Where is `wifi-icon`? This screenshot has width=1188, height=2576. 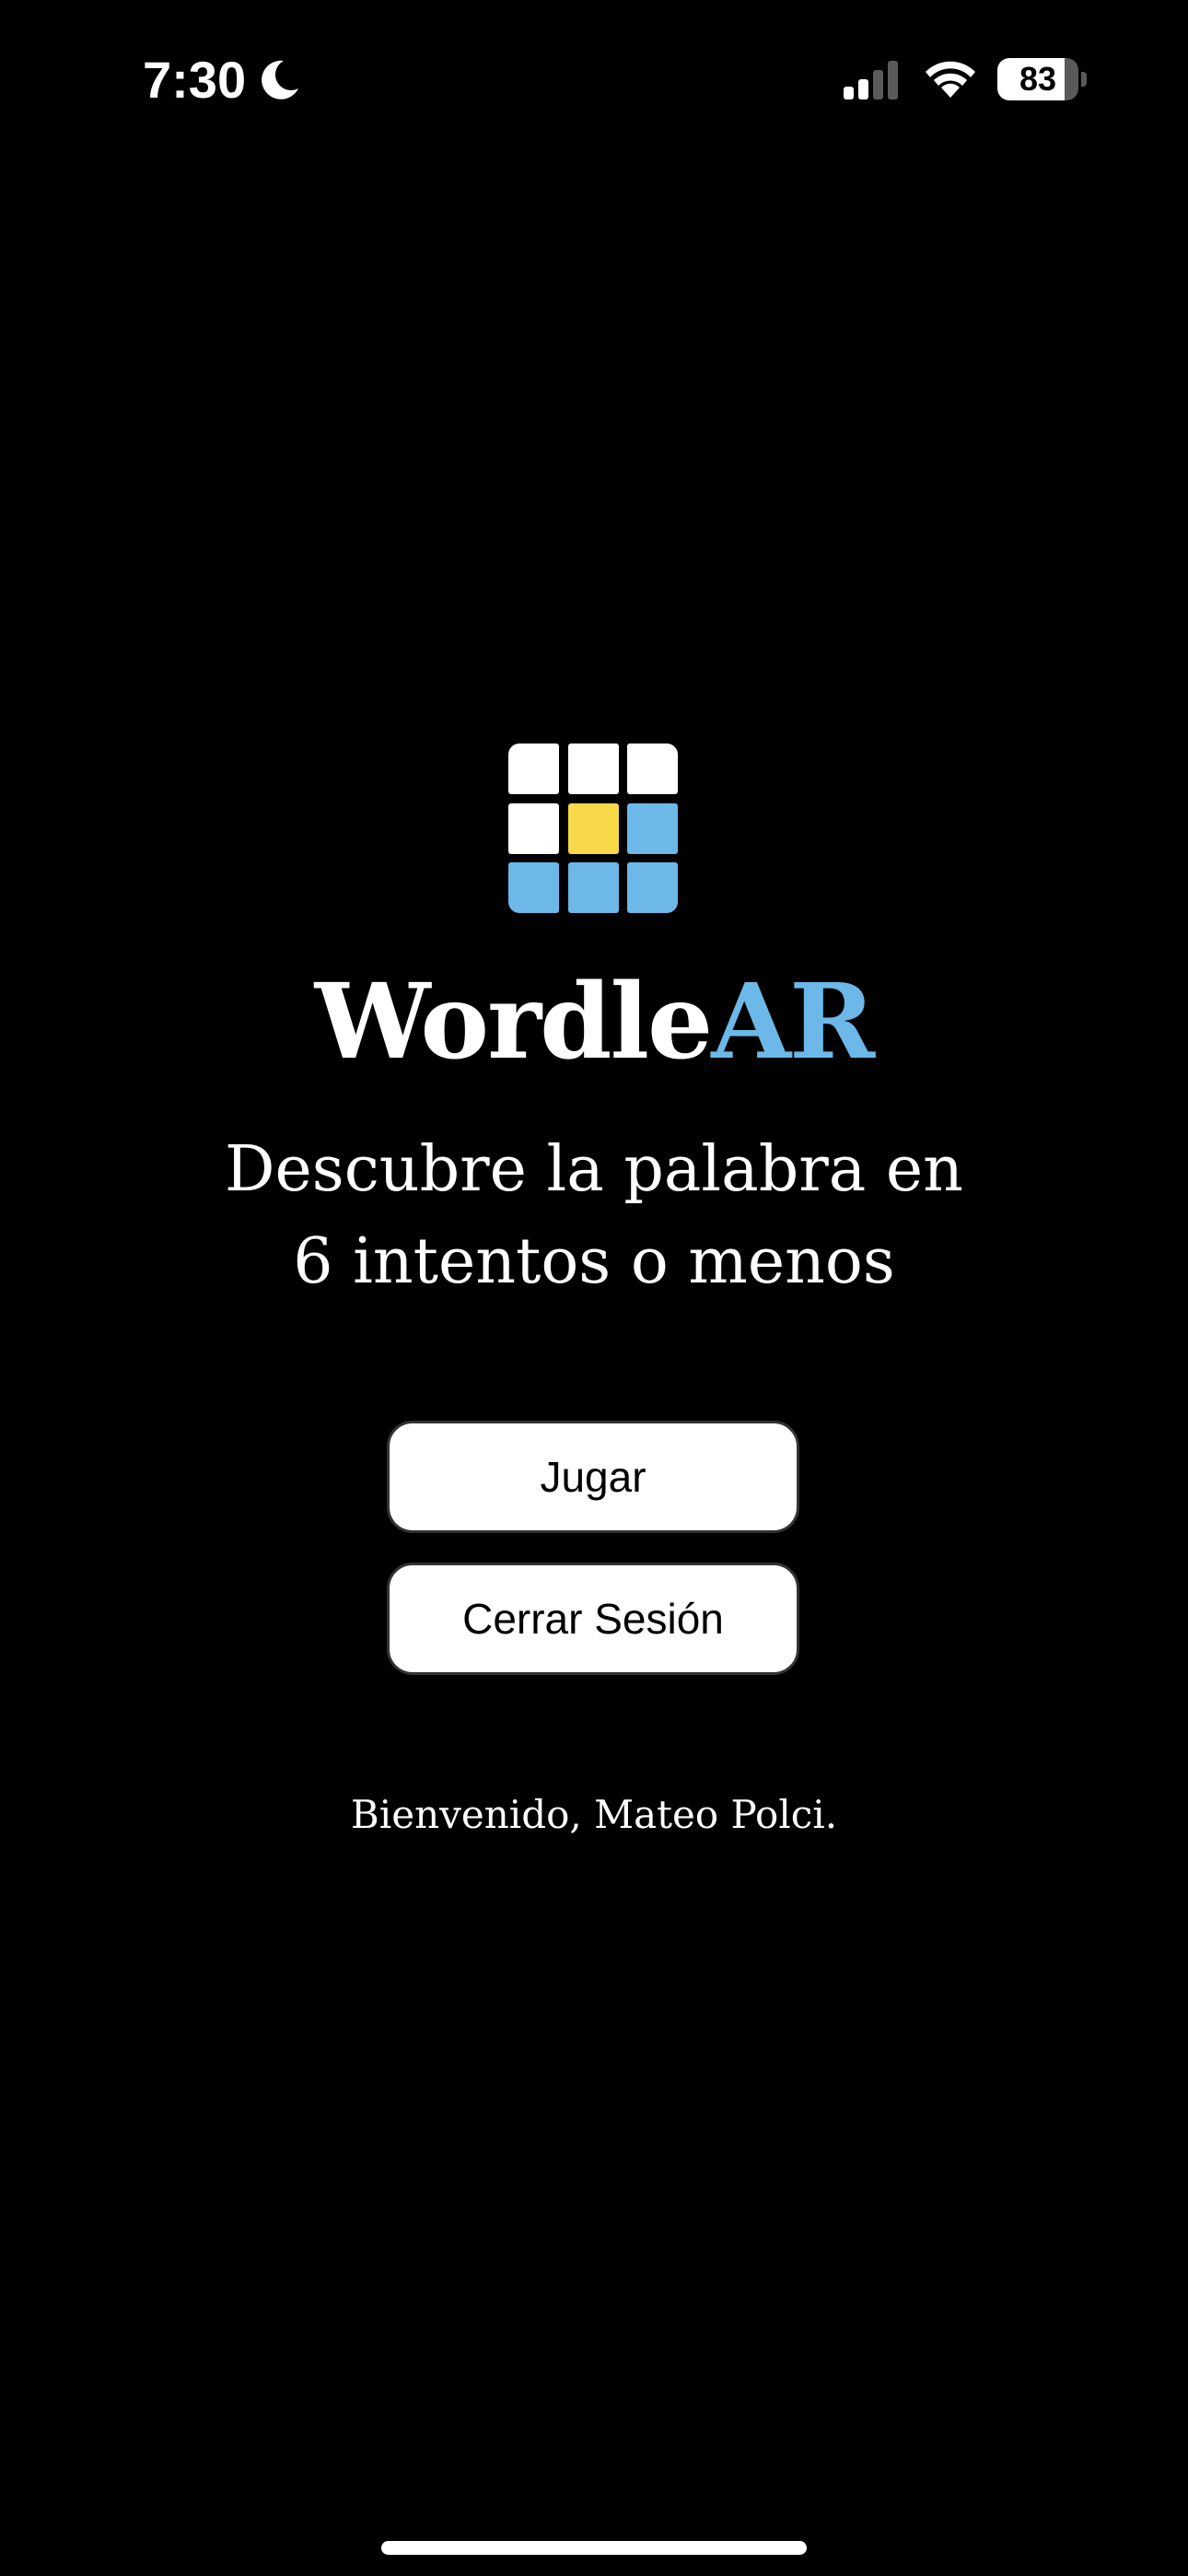 wifi-icon is located at coordinates (951, 79).